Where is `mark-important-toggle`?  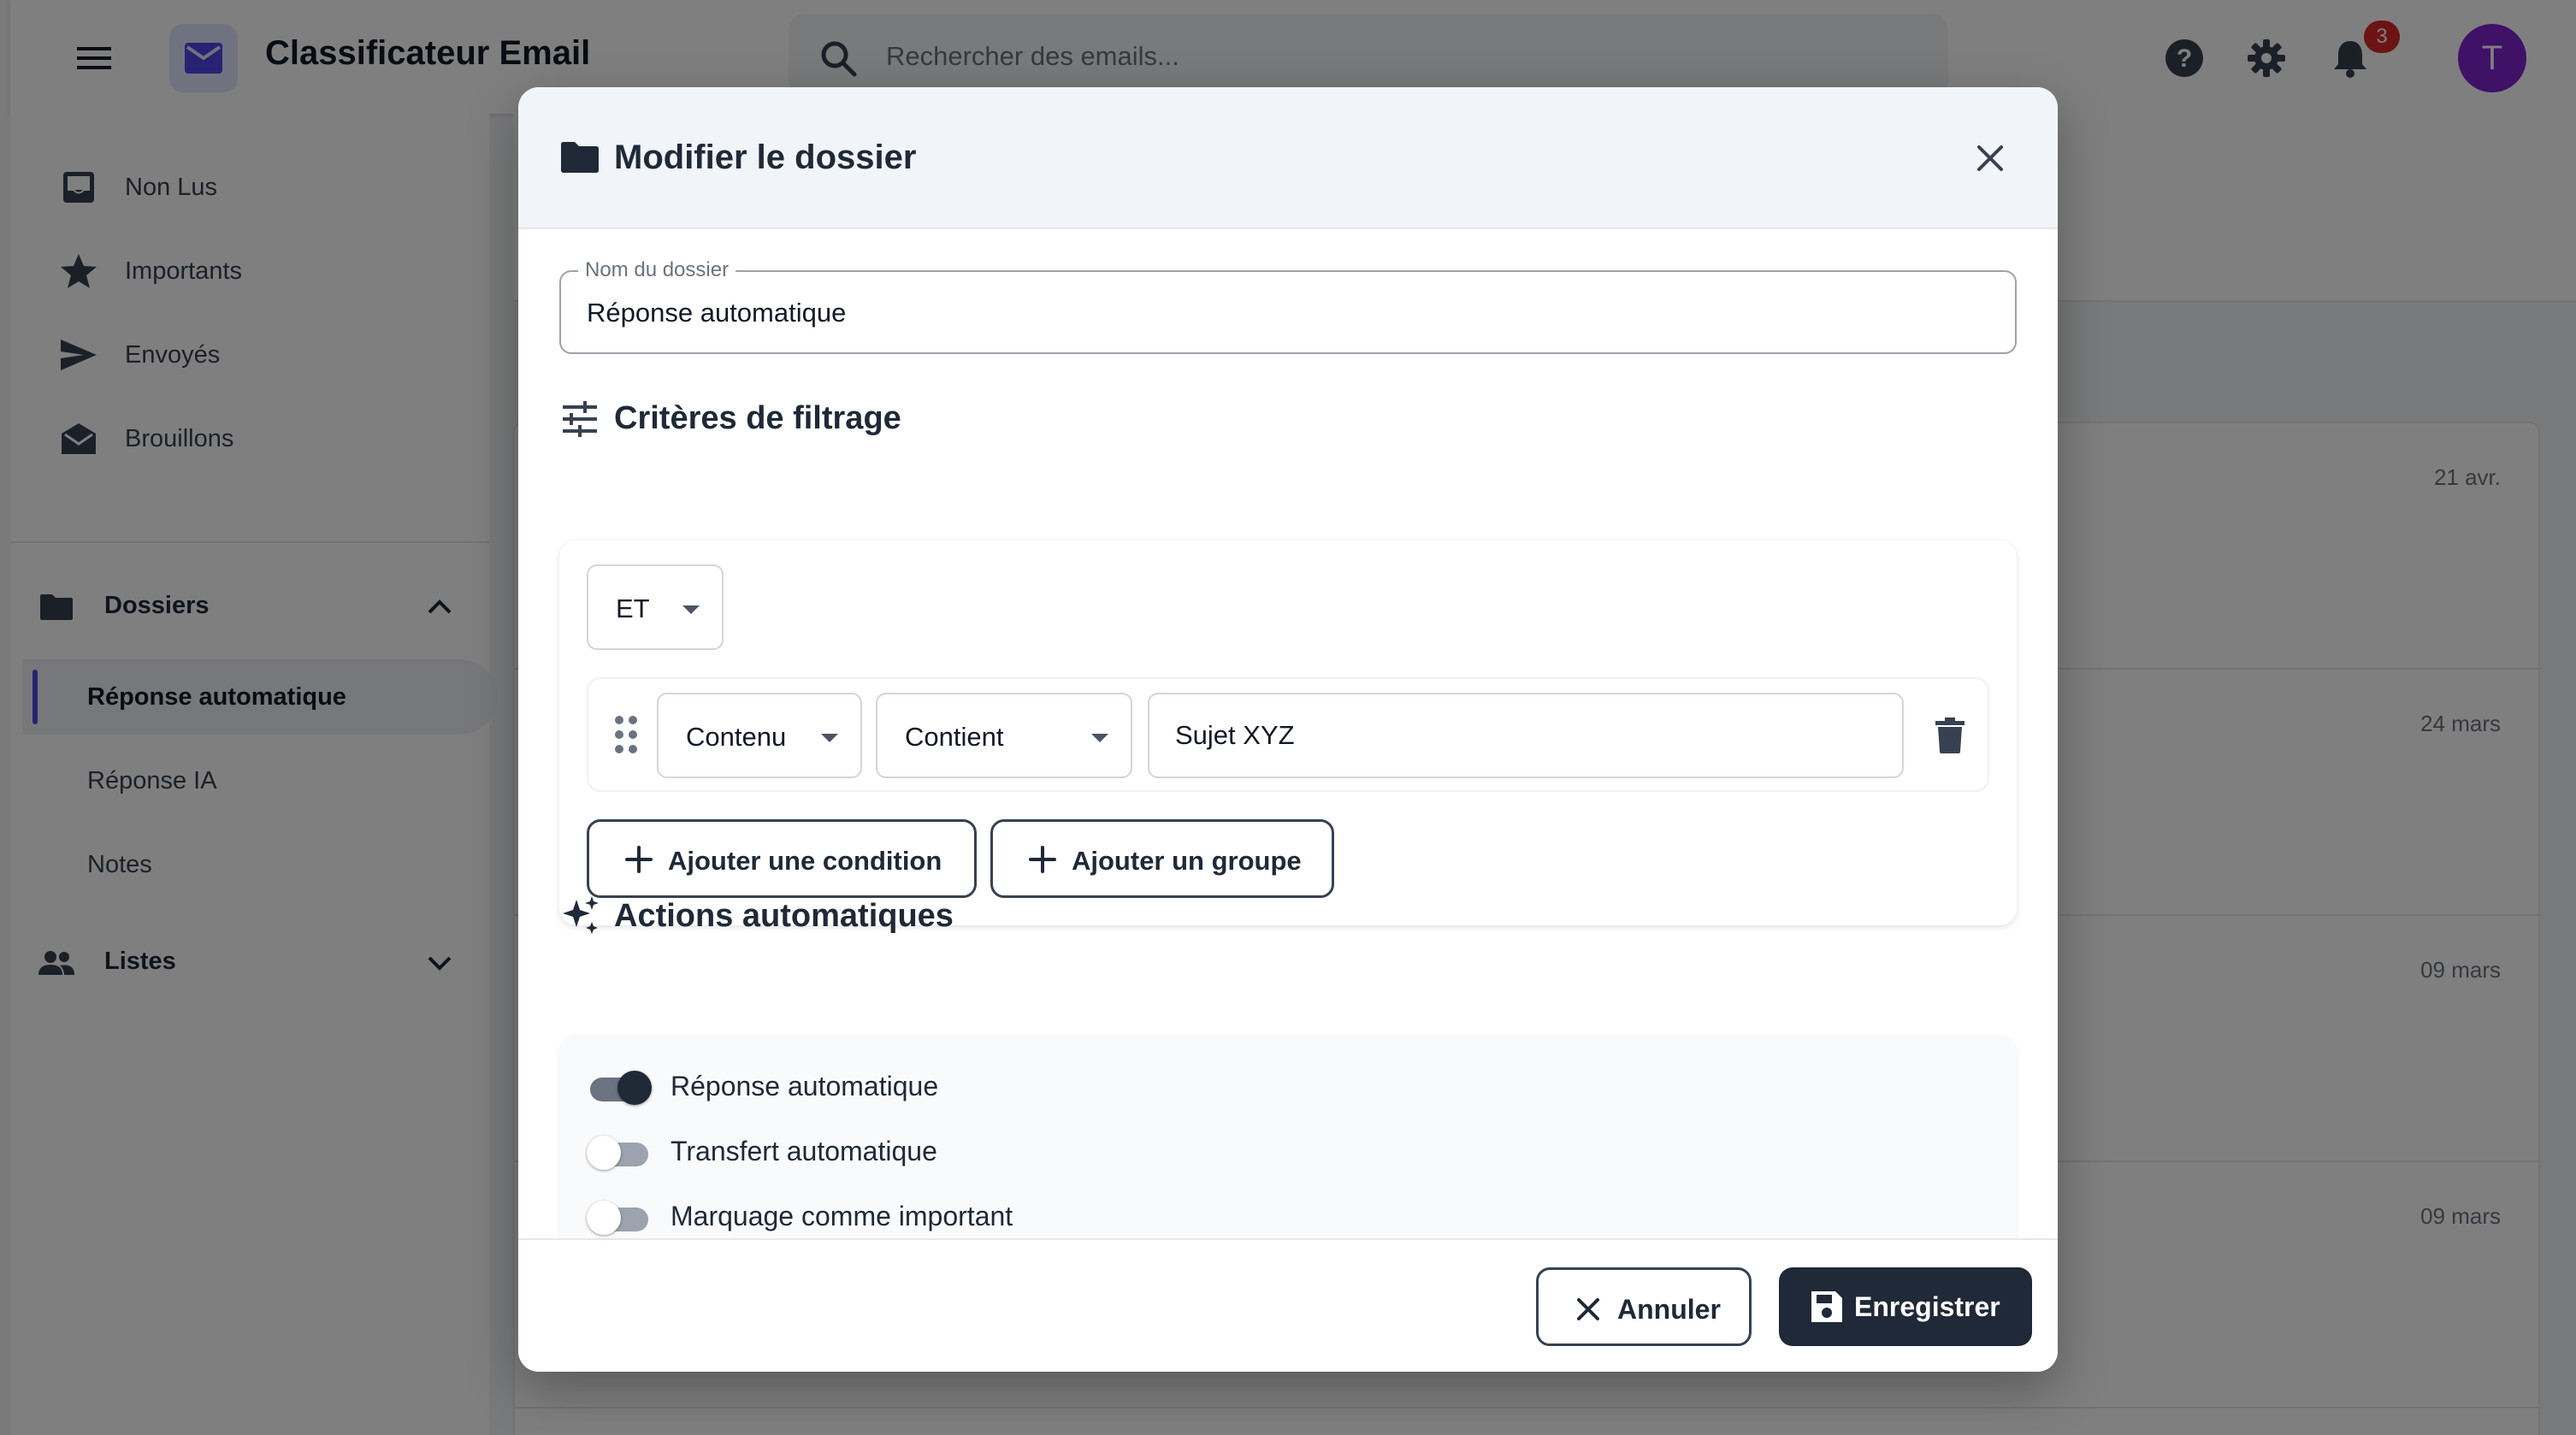 mark-important-toggle is located at coordinates (619, 1218).